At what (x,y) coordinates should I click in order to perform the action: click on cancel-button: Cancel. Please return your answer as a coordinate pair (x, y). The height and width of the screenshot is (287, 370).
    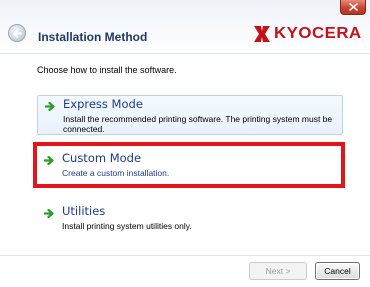
    Looking at the image, I should click on (337, 271).